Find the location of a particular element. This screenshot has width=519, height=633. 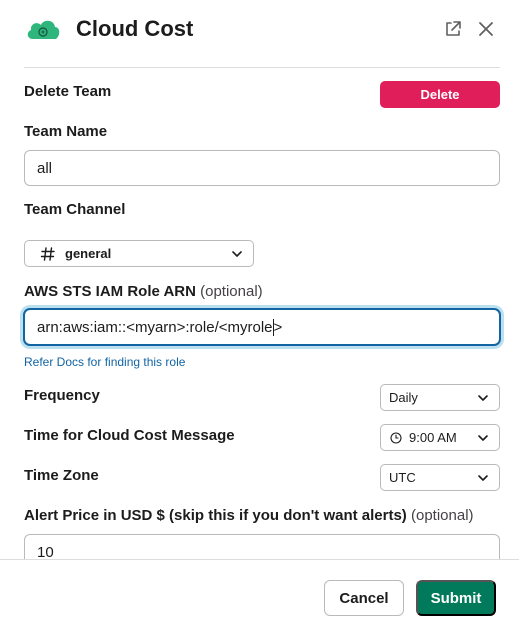

role-arn-label-text: AWS STS IAM Role ARN is located at coordinates (110, 291).